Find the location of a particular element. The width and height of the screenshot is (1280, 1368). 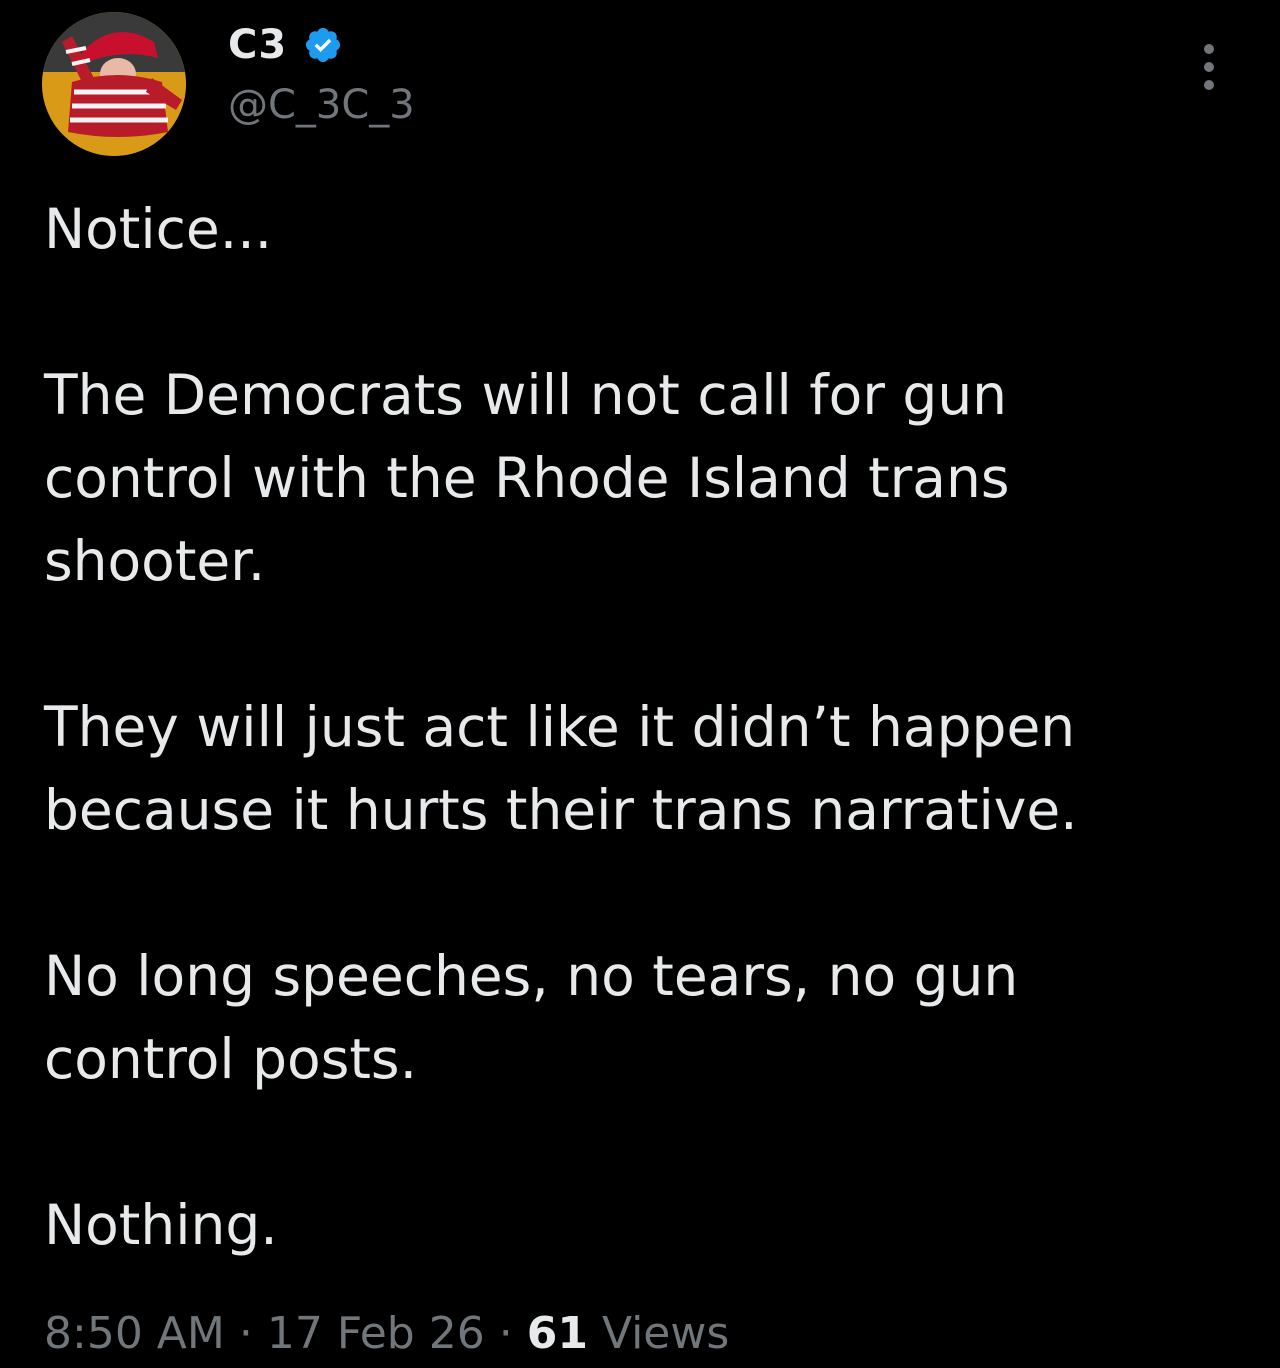

tweet-meta: 8:50 AM · 17 Feb 26 · 61 Views is located at coordinates (386, 1333).